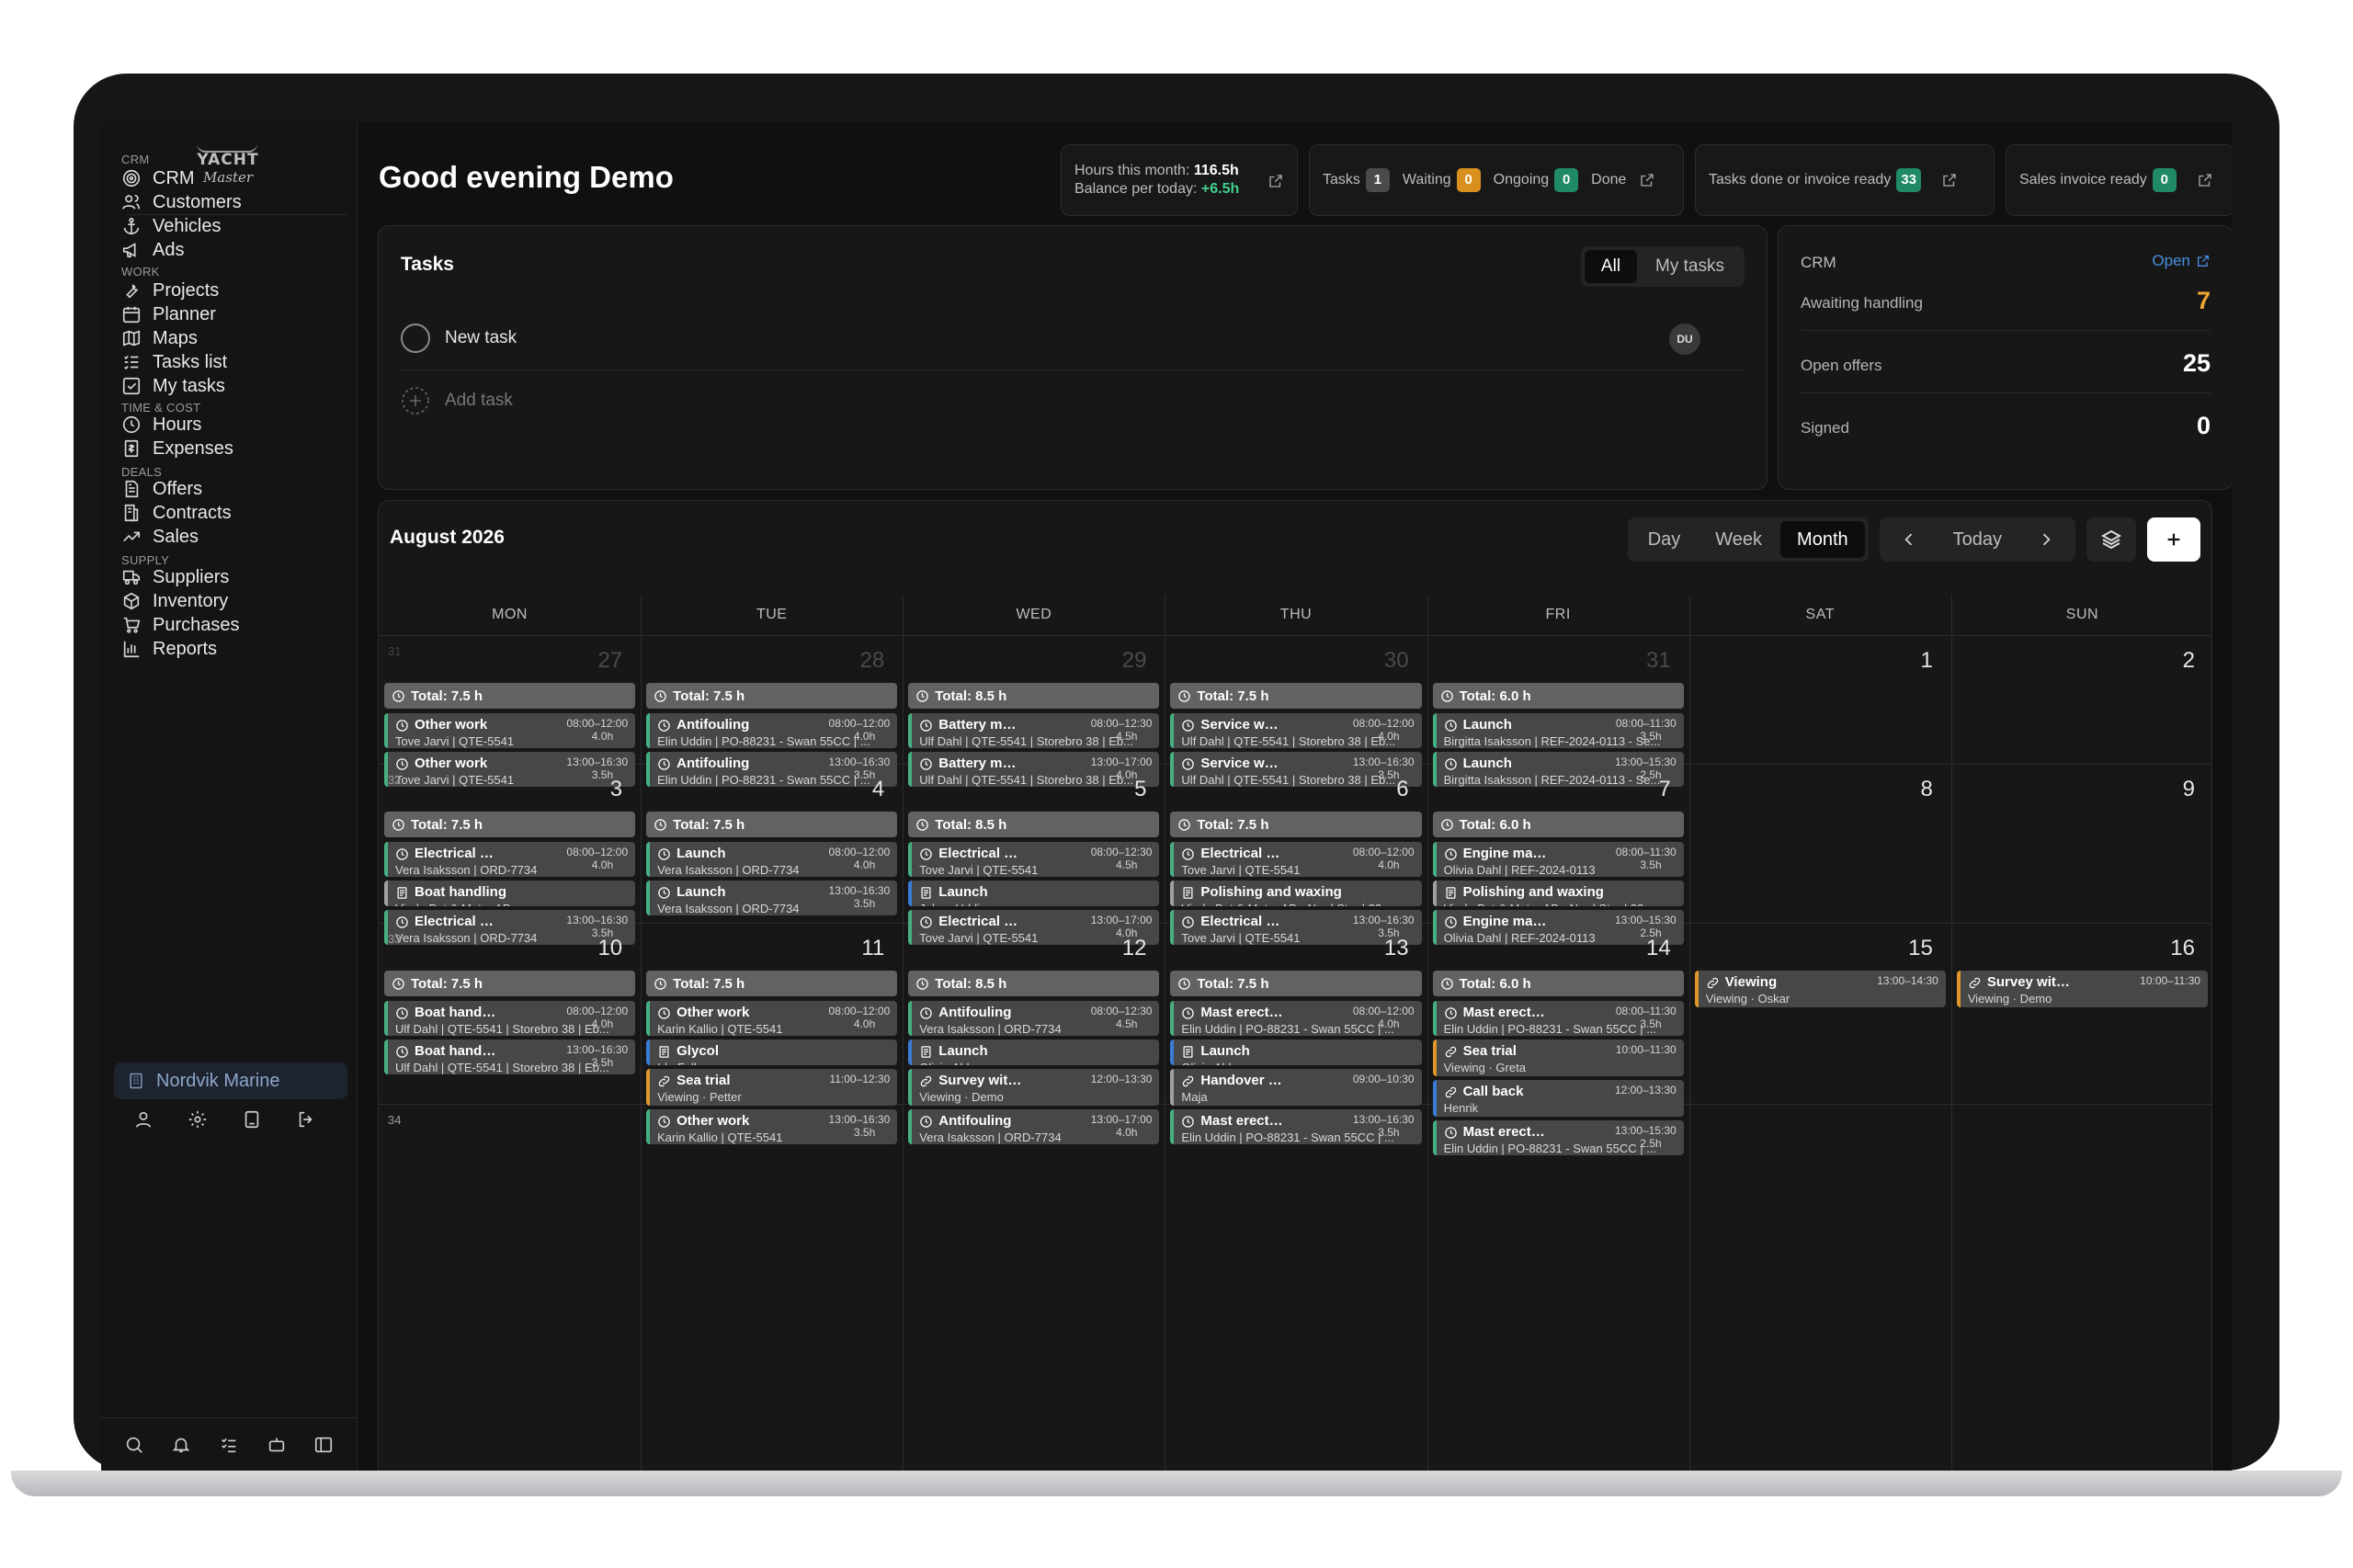  I want to click on crm-stat-row: Open offers 25, so click(2006, 363).